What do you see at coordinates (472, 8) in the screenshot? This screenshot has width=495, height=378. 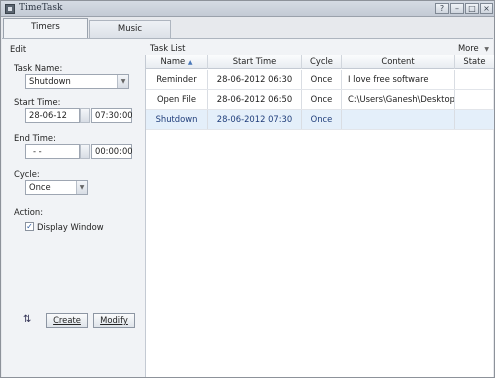 I see `maximize-icon: □` at bounding box center [472, 8].